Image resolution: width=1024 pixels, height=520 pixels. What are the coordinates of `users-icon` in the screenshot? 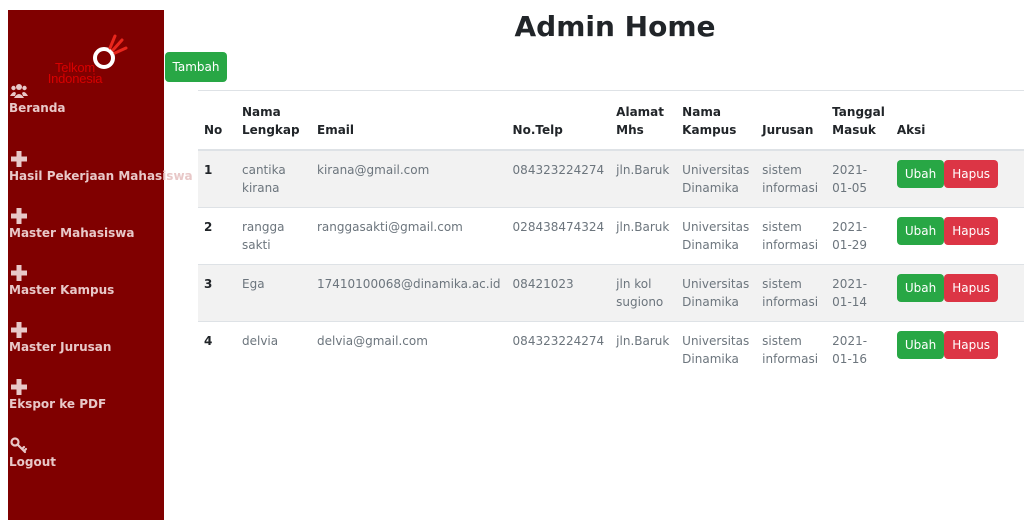 It's located at (19, 91).